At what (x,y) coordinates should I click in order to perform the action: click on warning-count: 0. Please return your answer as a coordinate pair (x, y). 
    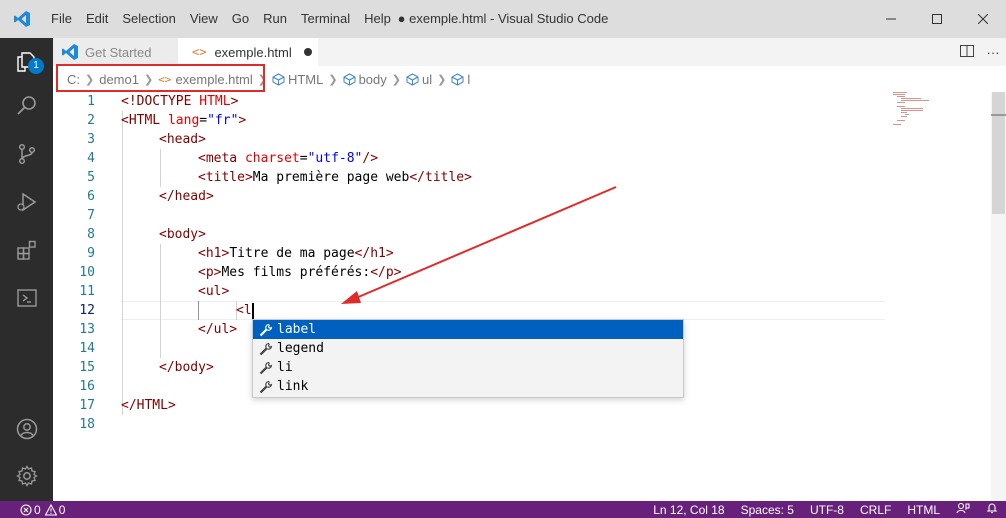
    Looking at the image, I should click on (62, 509).